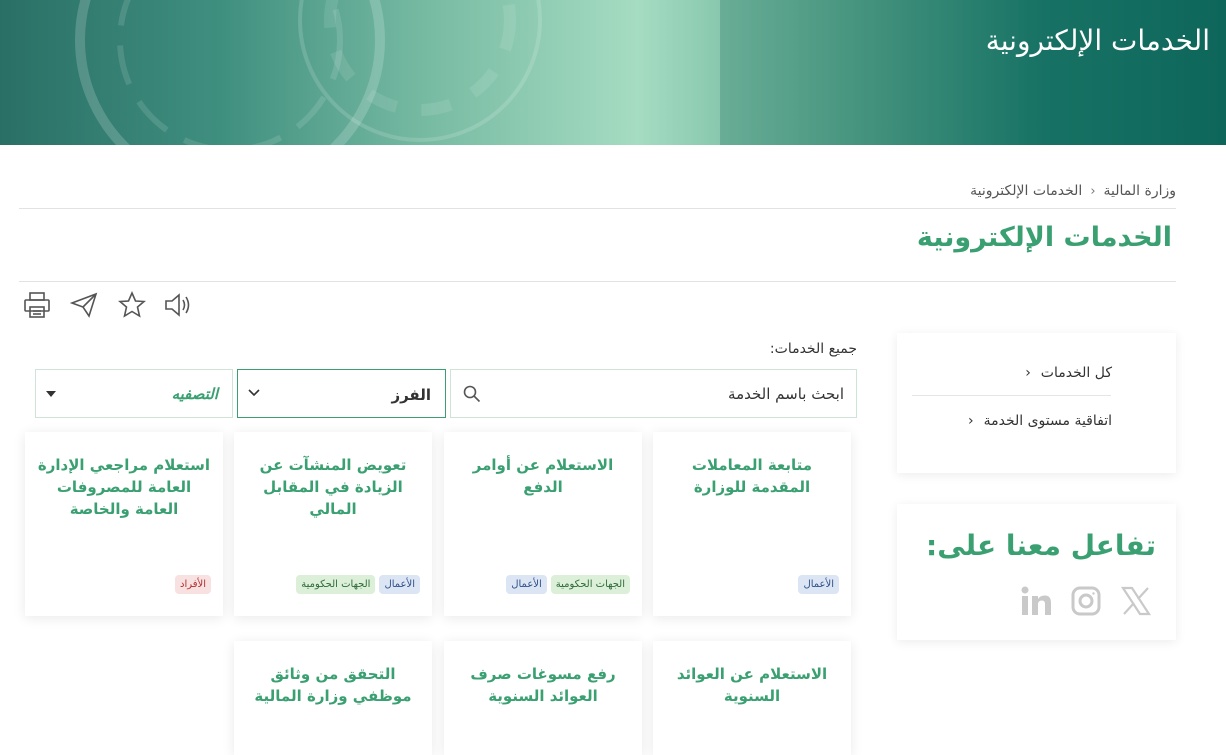  Describe the element at coordinates (411, 395) in the screenshot. I see `sort-select-value: الفرز` at that location.